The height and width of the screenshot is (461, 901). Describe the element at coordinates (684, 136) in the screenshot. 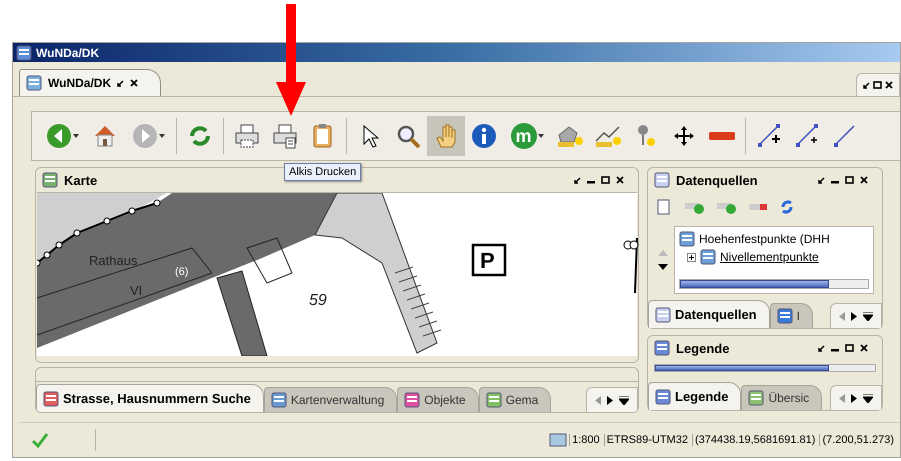

I see `move-icon` at that location.